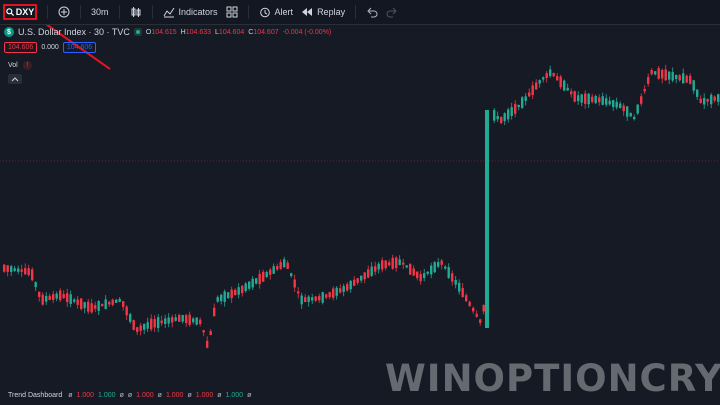 This screenshot has width=720, height=405. What do you see at coordinates (50, 47) in the screenshot?
I see `spread-value: 0.000` at bounding box center [50, 47].